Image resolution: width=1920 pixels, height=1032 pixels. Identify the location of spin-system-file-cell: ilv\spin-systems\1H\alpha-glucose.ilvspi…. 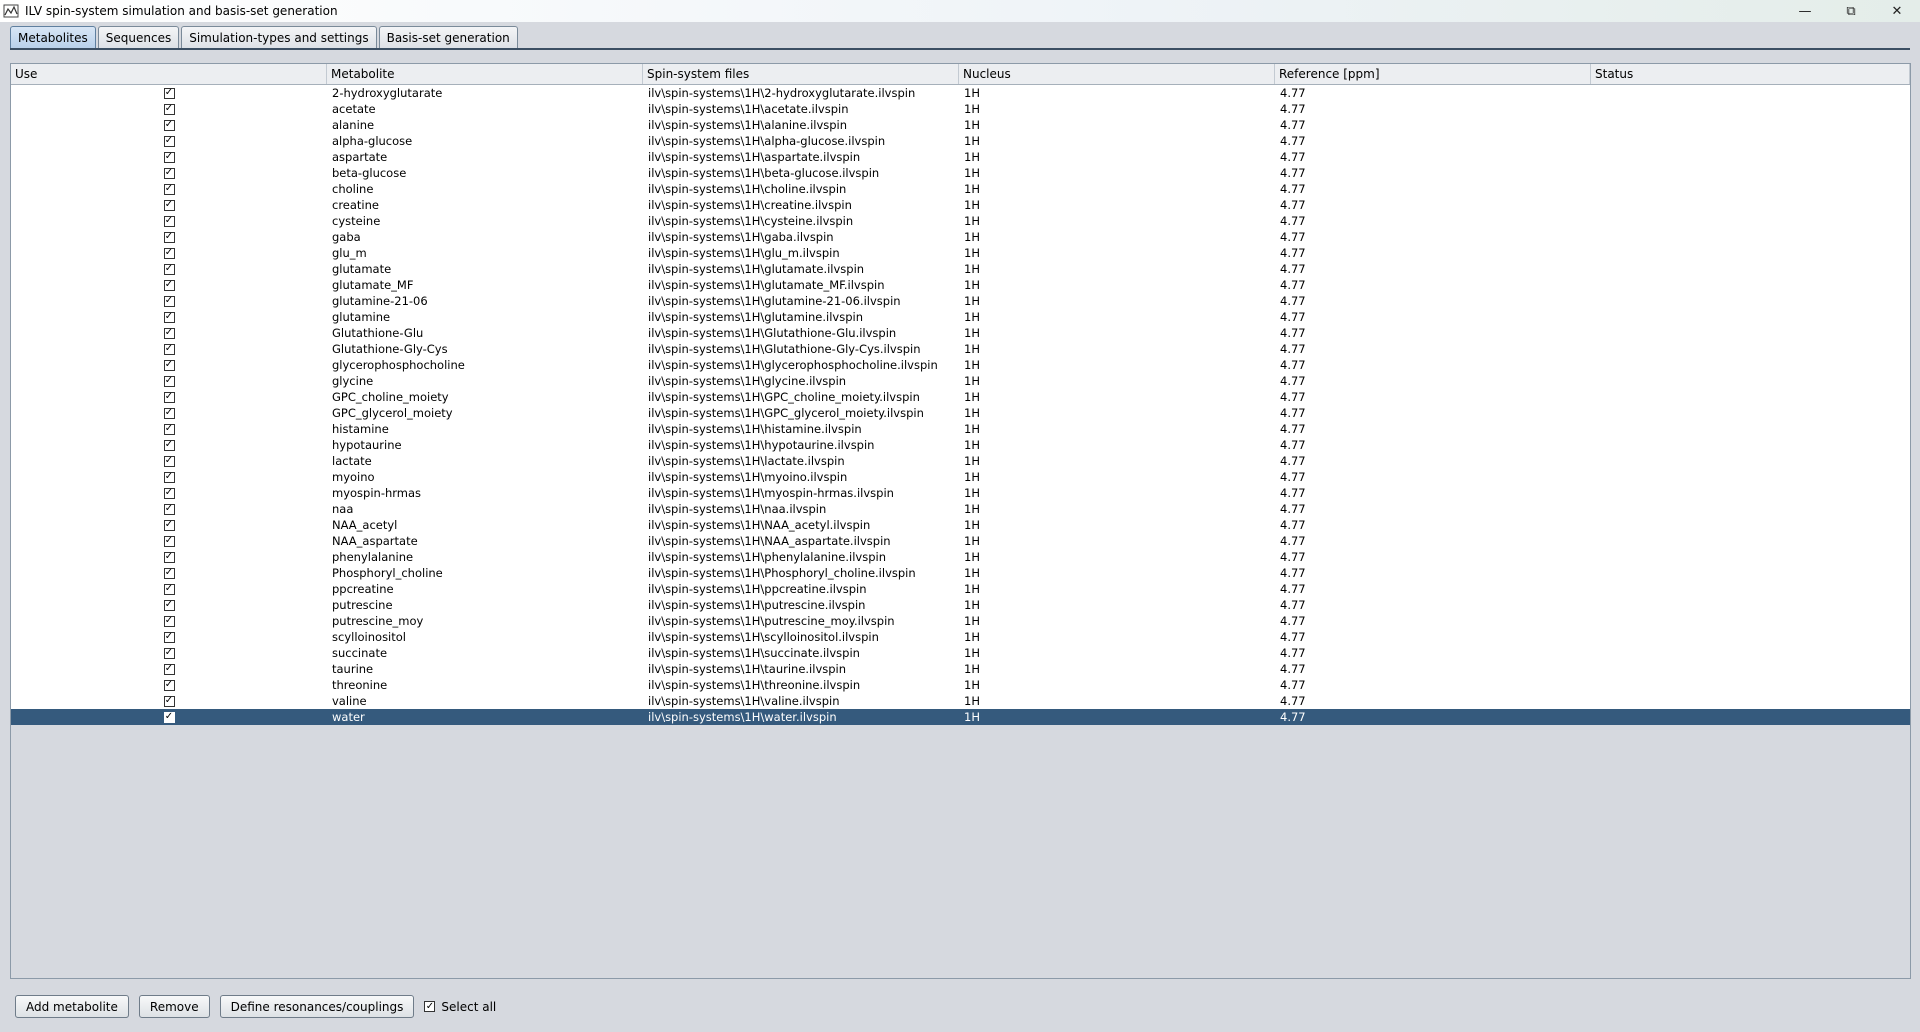
(801, 141).